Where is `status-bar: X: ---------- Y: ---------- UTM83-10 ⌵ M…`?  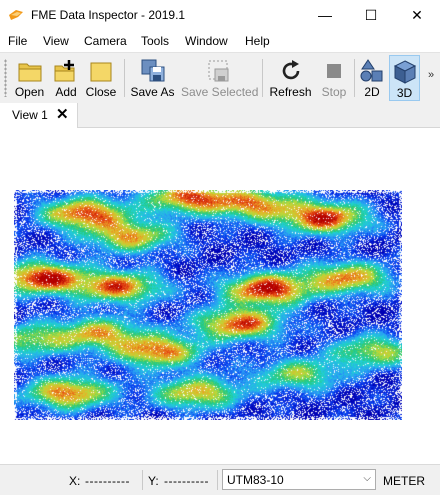
status-bar: X: ---------- Y: ---------- UTM83-10 ⌵ M… is located at coordinates (220, 479).